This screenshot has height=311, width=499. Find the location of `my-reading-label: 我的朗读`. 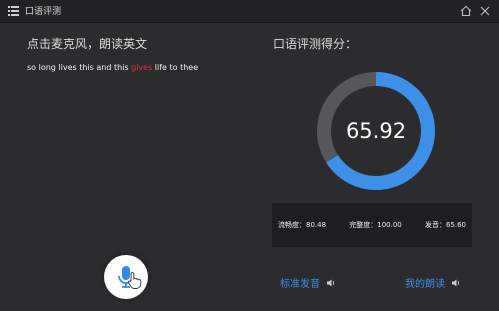

my-reading-label: 我的朗读 is located at coordinates (425, 284).